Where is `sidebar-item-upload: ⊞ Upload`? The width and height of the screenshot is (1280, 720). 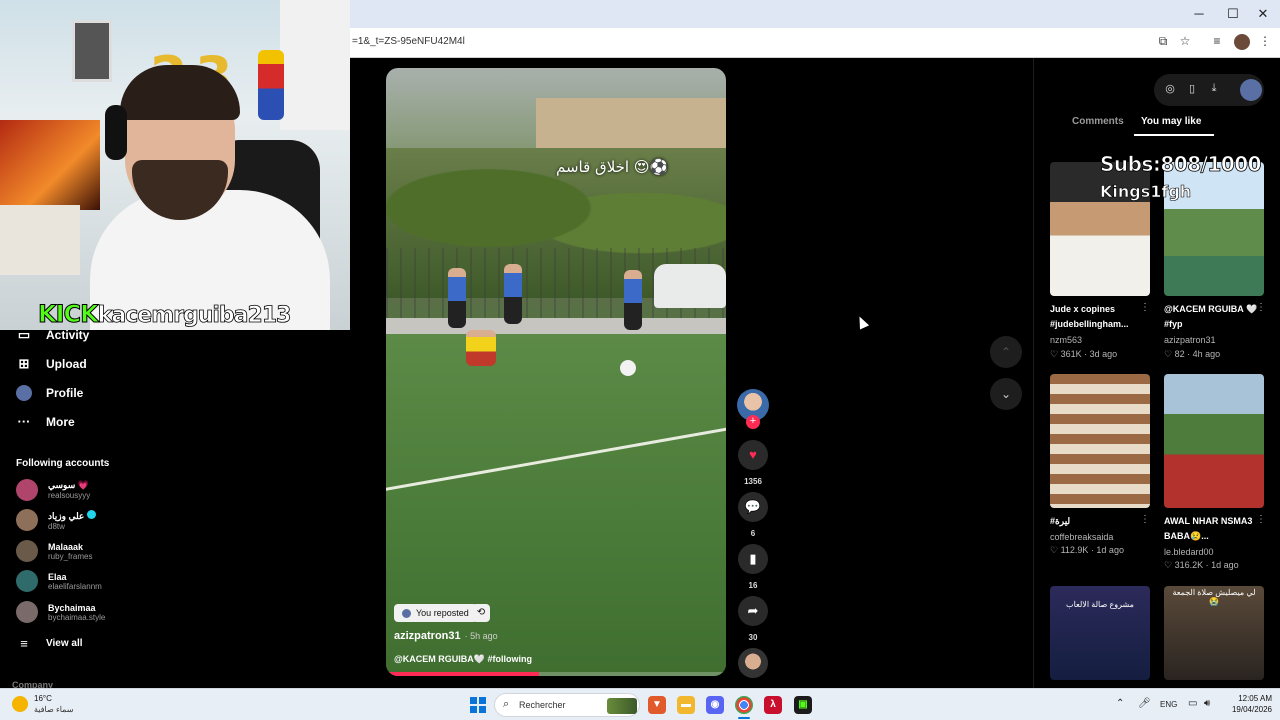 sidebar-item-upload: ⊞ Upload is located at coordinates (51, 364).